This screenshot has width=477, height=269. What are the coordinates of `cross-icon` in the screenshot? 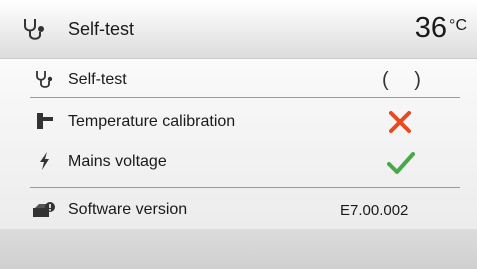 It's located at (400, 122).